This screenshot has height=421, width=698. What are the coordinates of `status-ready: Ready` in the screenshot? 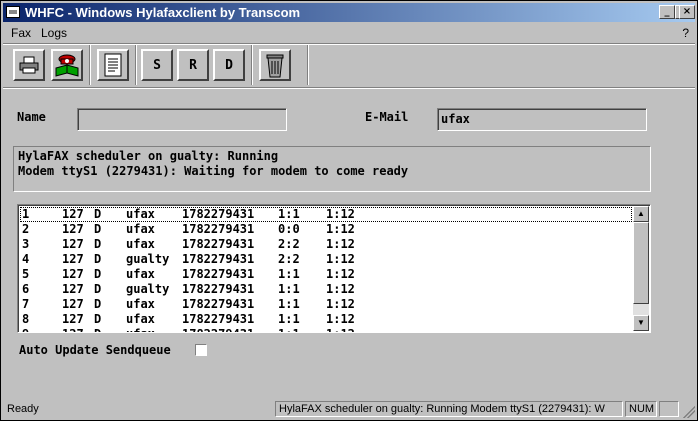 It's located at (23, 409).